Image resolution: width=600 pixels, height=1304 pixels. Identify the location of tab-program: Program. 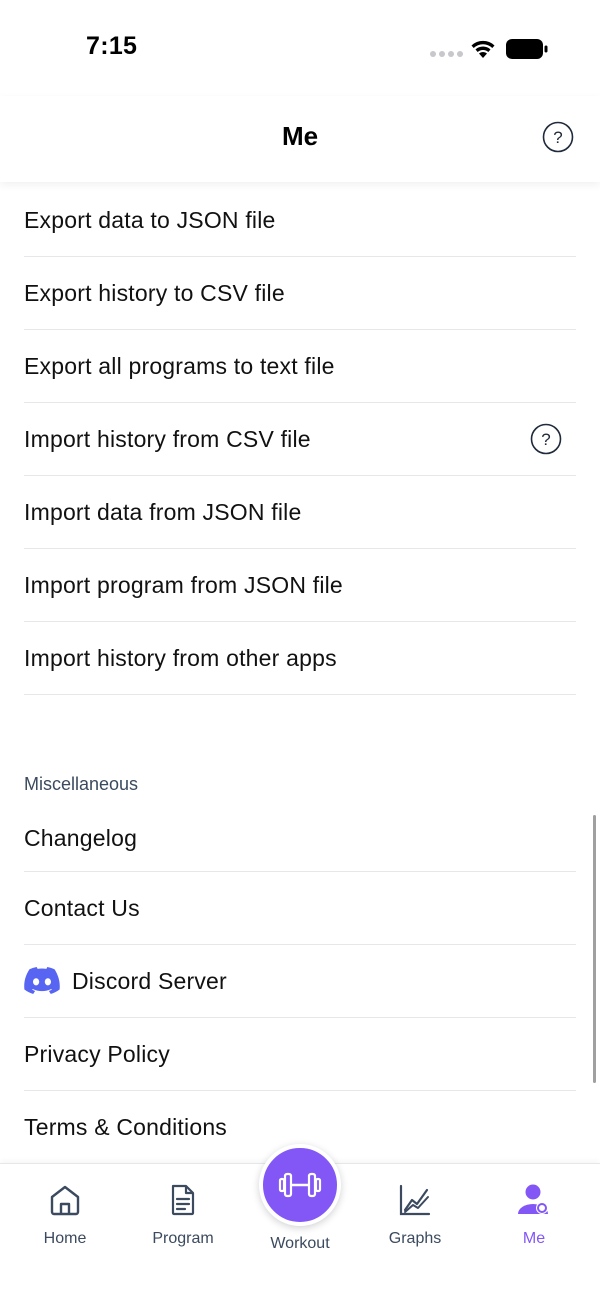
(183, 1215).